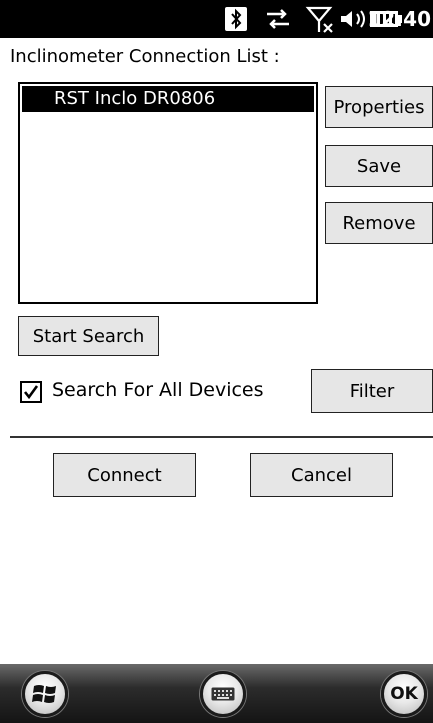 The width and height of the screenshot is (433, 723). Describe the element at coordinates (236, 19) in the screenshot. I see `bluetooth-icon` at that location.